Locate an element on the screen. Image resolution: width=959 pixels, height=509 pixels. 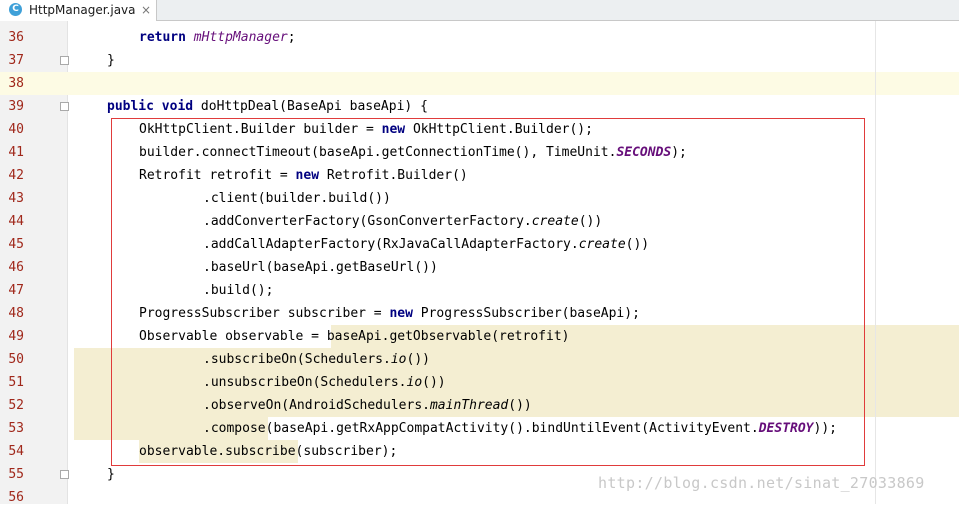
line-number: 48 is located at coordinates (16, 313).